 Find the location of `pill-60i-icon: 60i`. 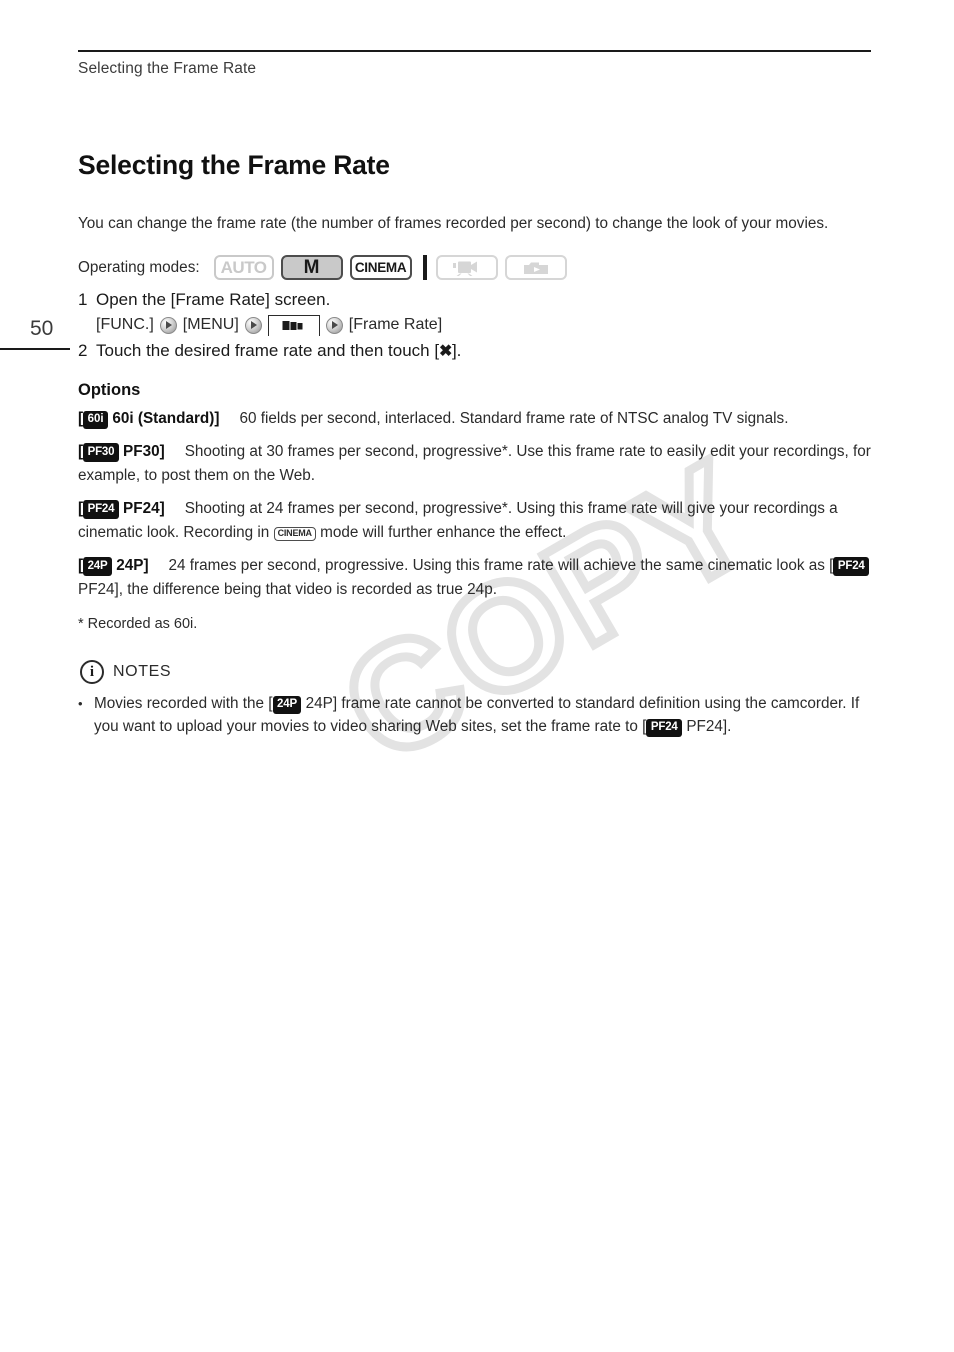

pill-60i-icon: 60i is located at coordinates (96, 419).